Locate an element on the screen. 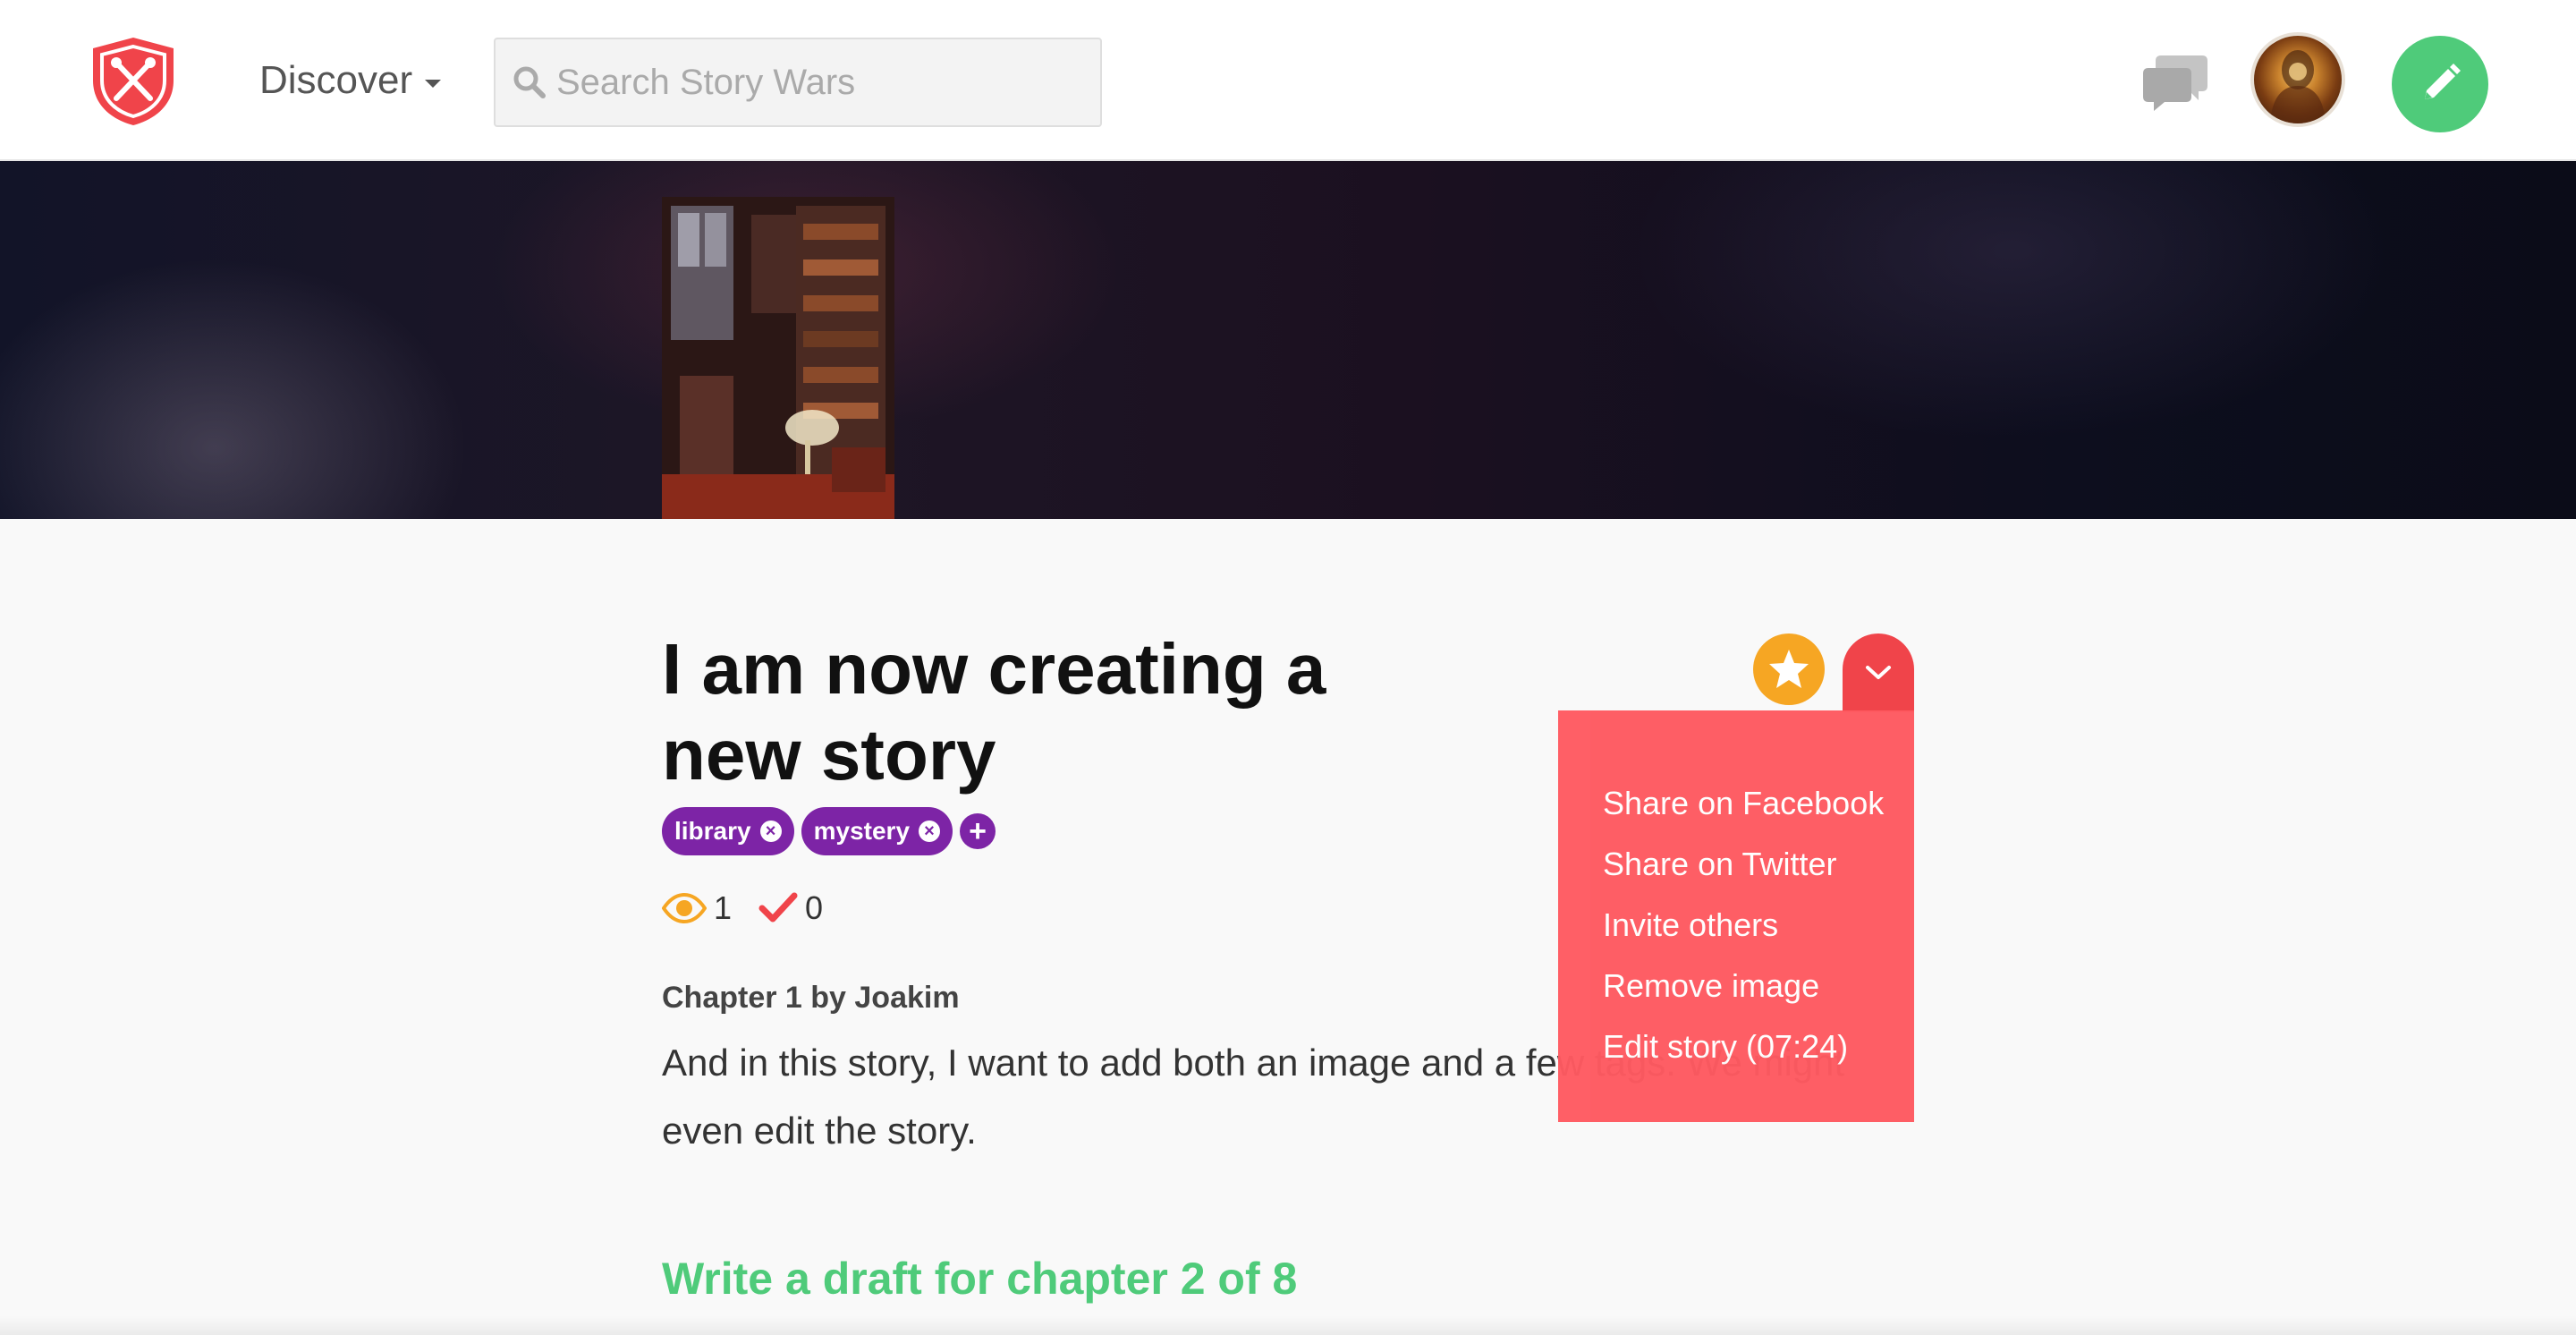 The width and height of the screenshot is (2576, 1335). story-title: I am now creating a new story is located at coordinates (994, 712).